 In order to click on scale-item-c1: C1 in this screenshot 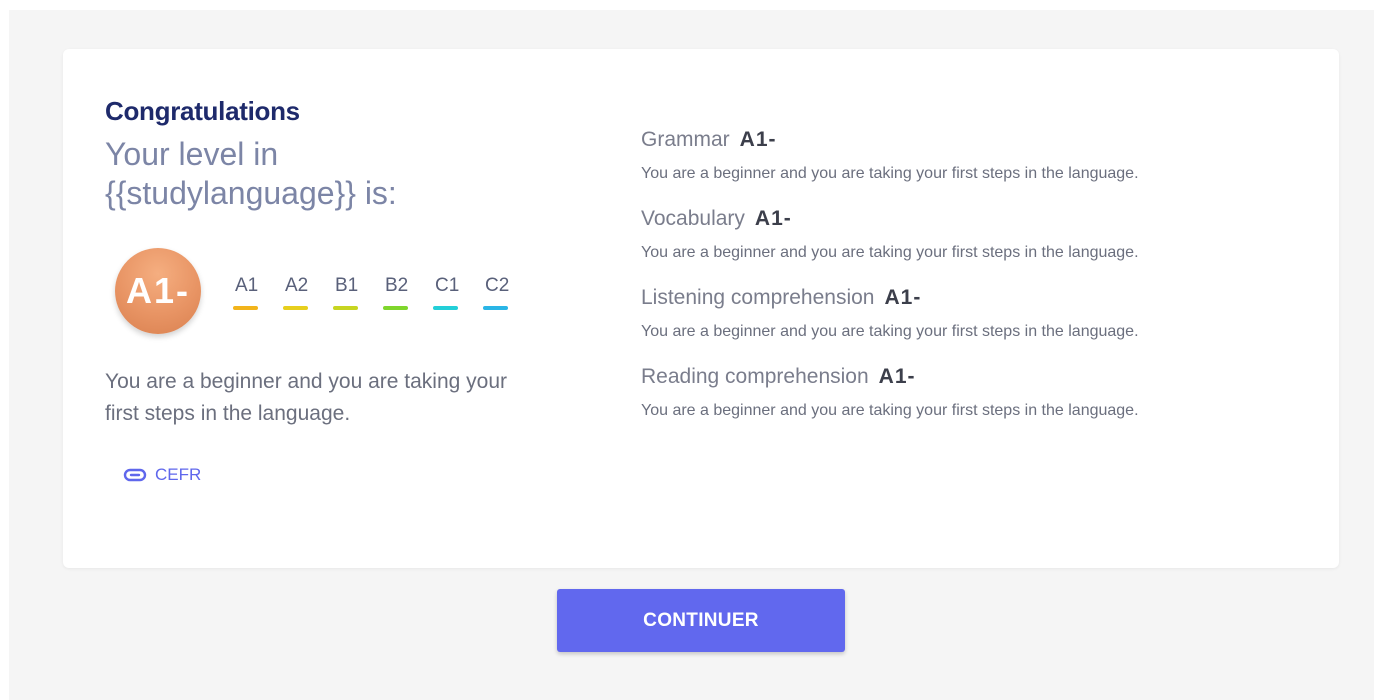, I will do `click(458, 292)`.